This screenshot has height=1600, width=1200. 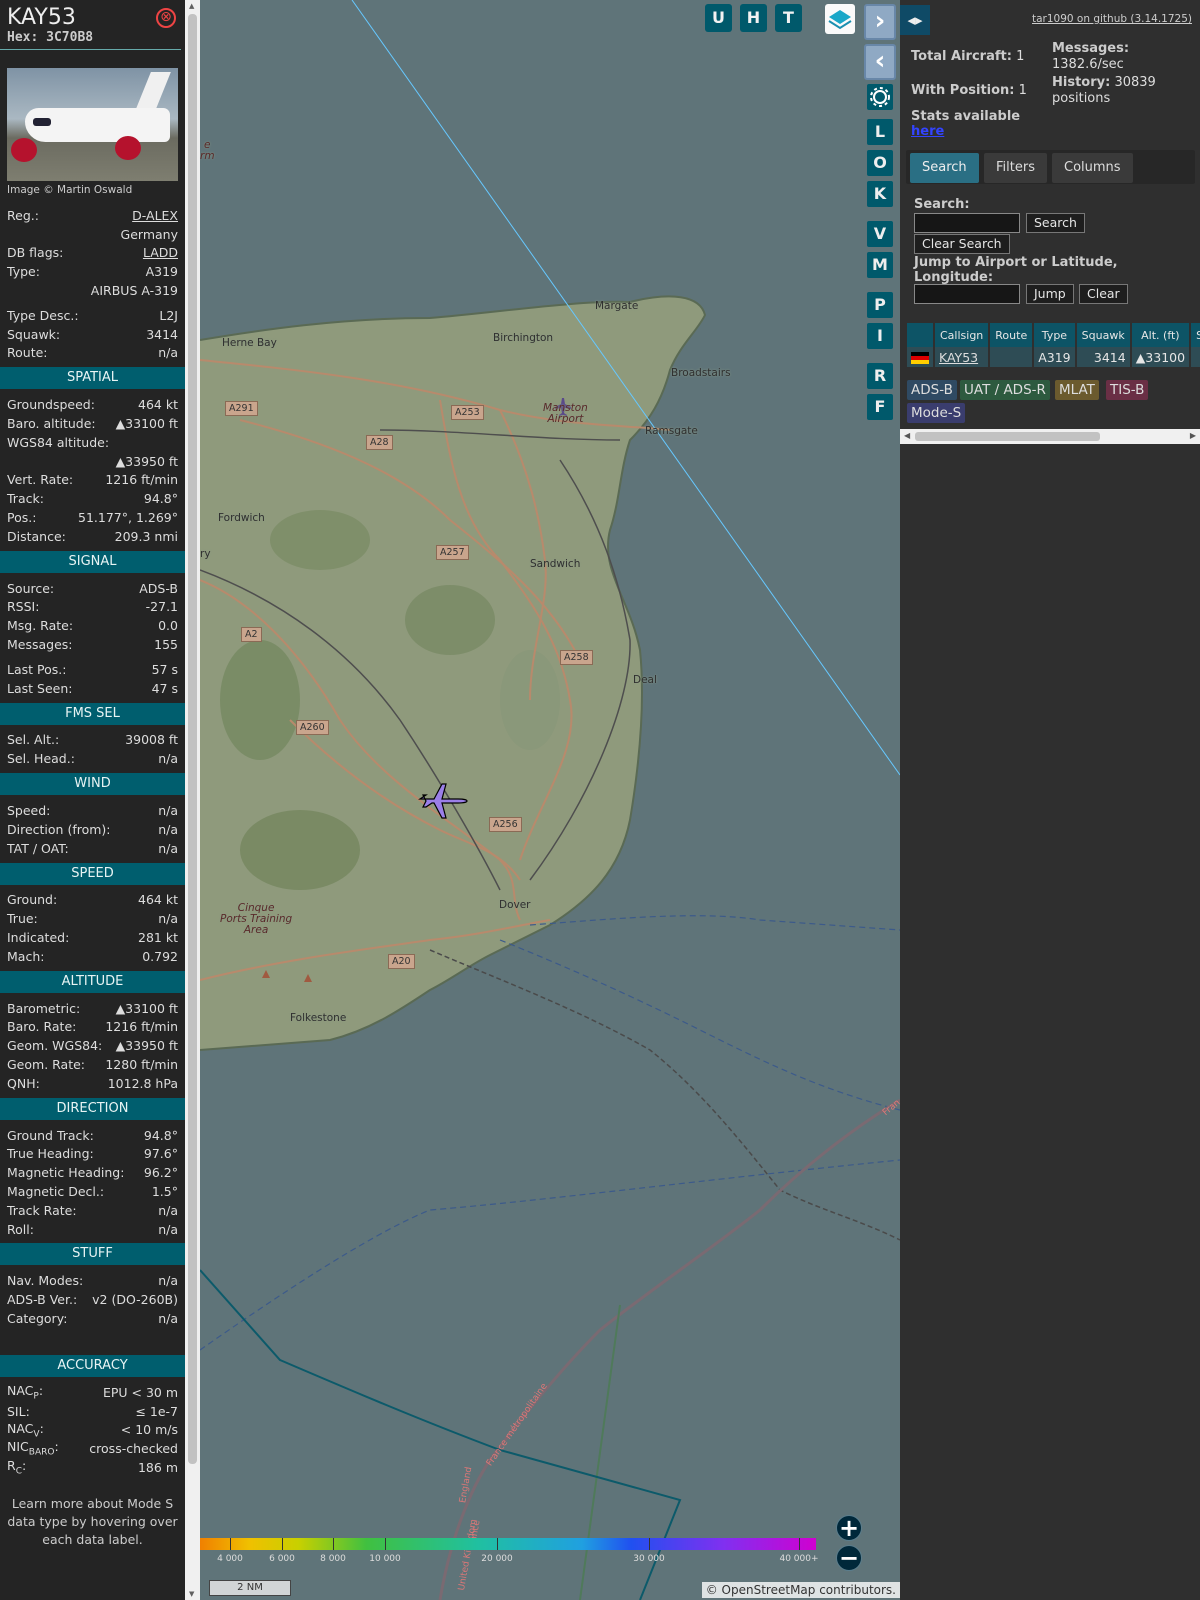 What do you see at coordinates (25, 956) in the screenshot?
I see `info-label: Mach:` at bounding box center [25, 956].